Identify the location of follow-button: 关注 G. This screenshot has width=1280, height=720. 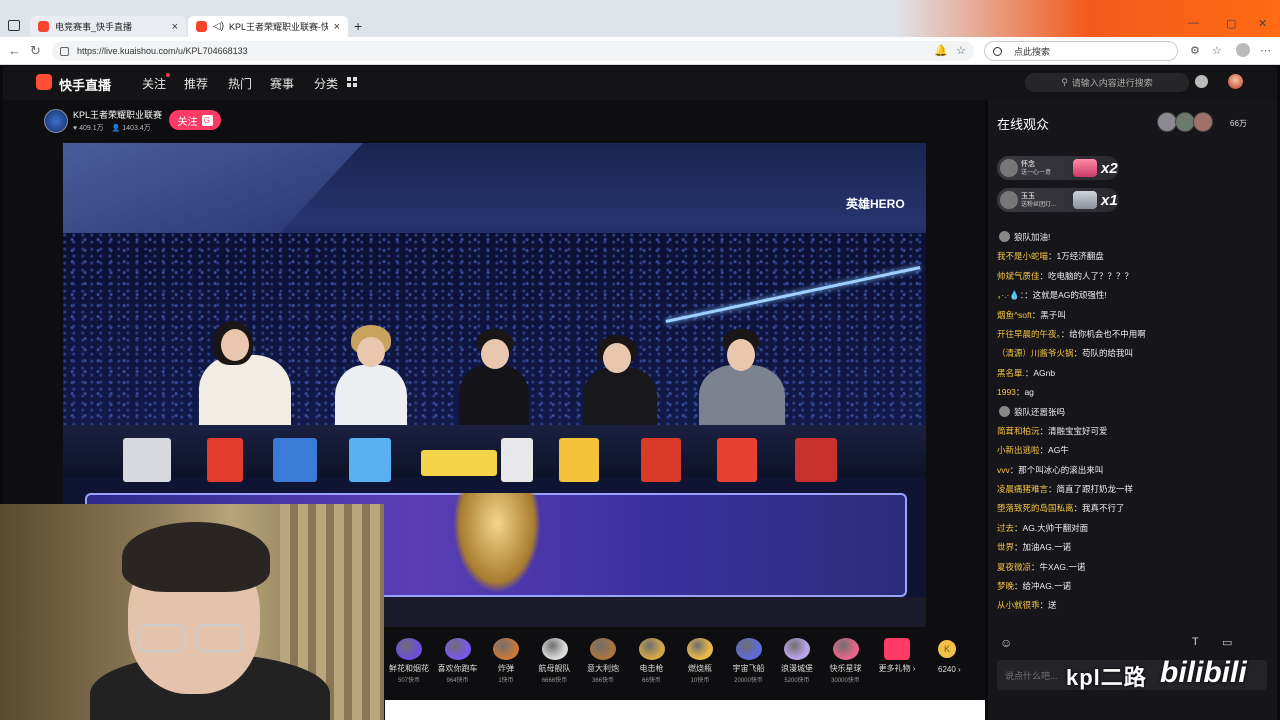
(195, 120).